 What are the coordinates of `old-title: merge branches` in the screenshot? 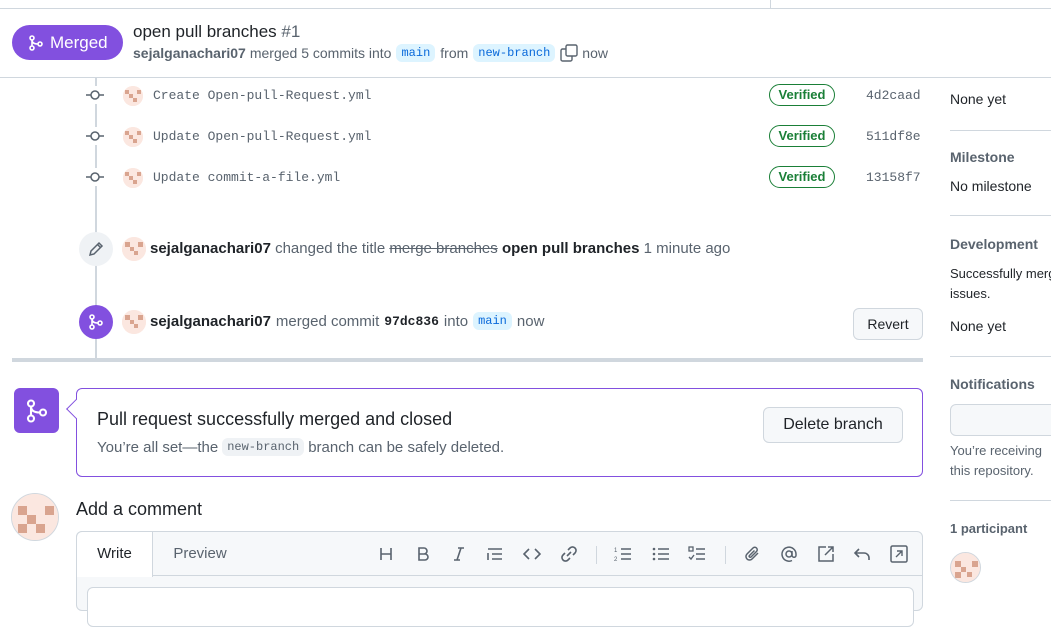 It's located at (443, 248).